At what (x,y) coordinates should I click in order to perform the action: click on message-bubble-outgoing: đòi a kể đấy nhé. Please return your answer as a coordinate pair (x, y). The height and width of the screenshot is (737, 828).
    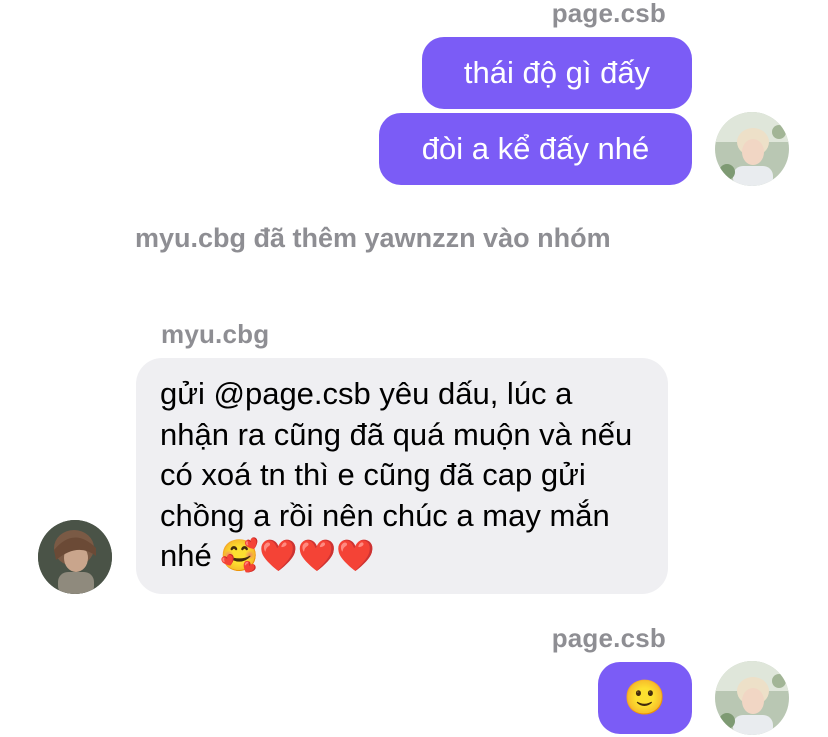
    Looking at the image, I should click on (535, 149).